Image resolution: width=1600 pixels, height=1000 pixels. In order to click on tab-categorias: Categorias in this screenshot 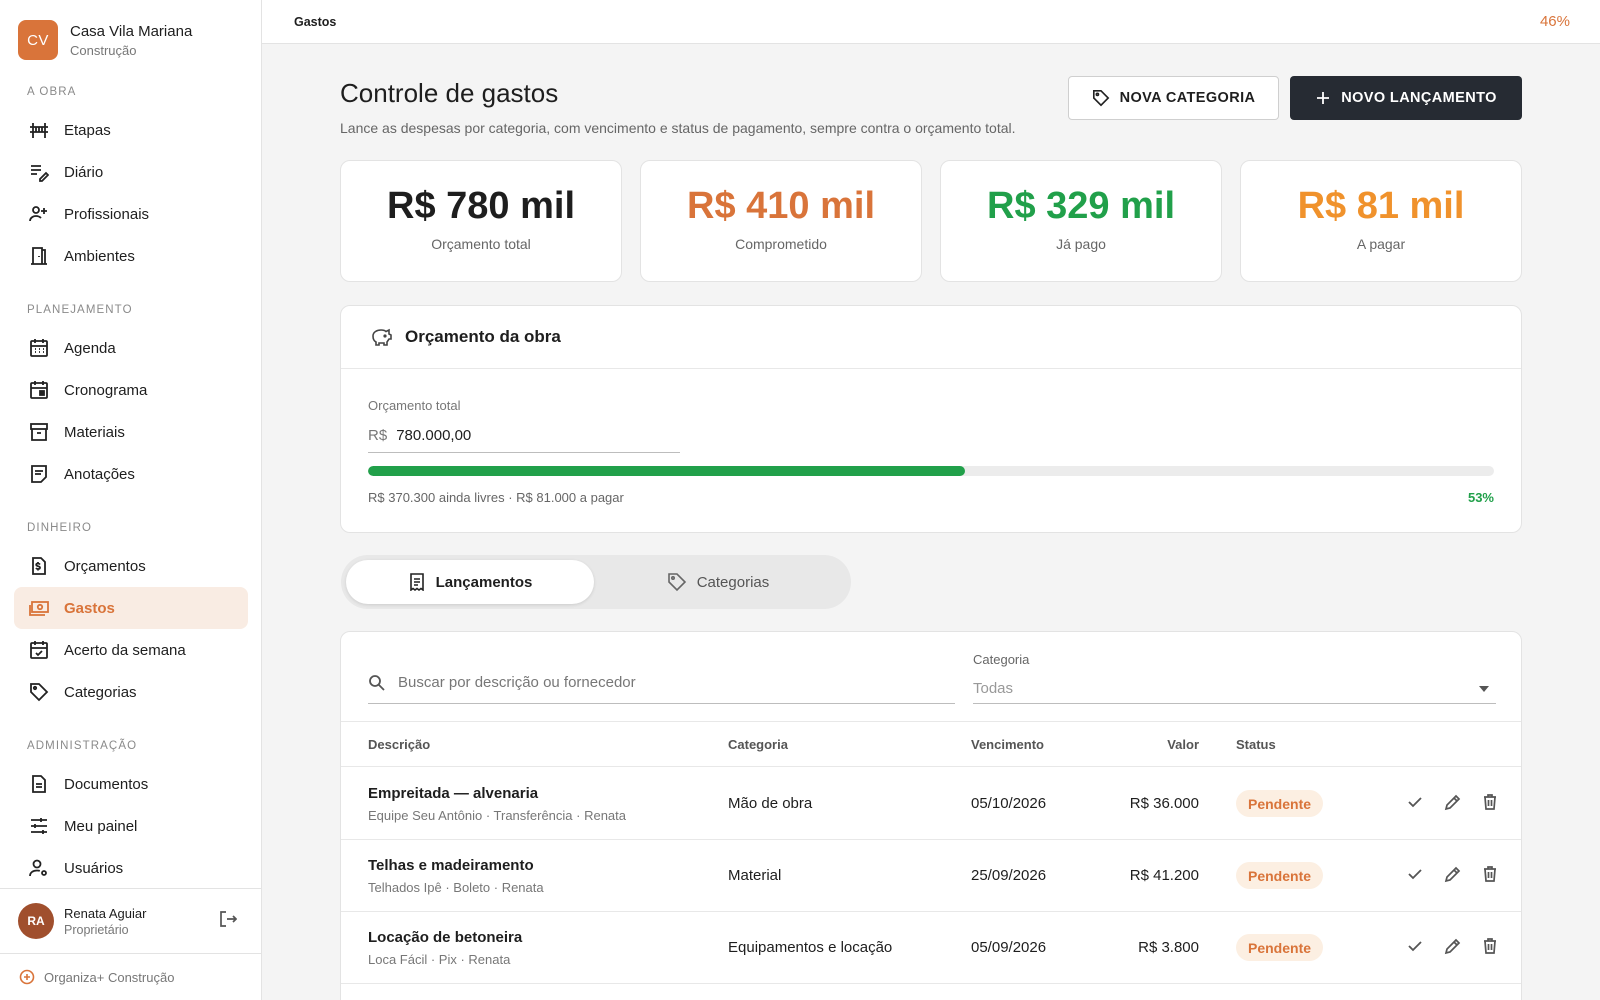, I will do `click(718, 582)`.